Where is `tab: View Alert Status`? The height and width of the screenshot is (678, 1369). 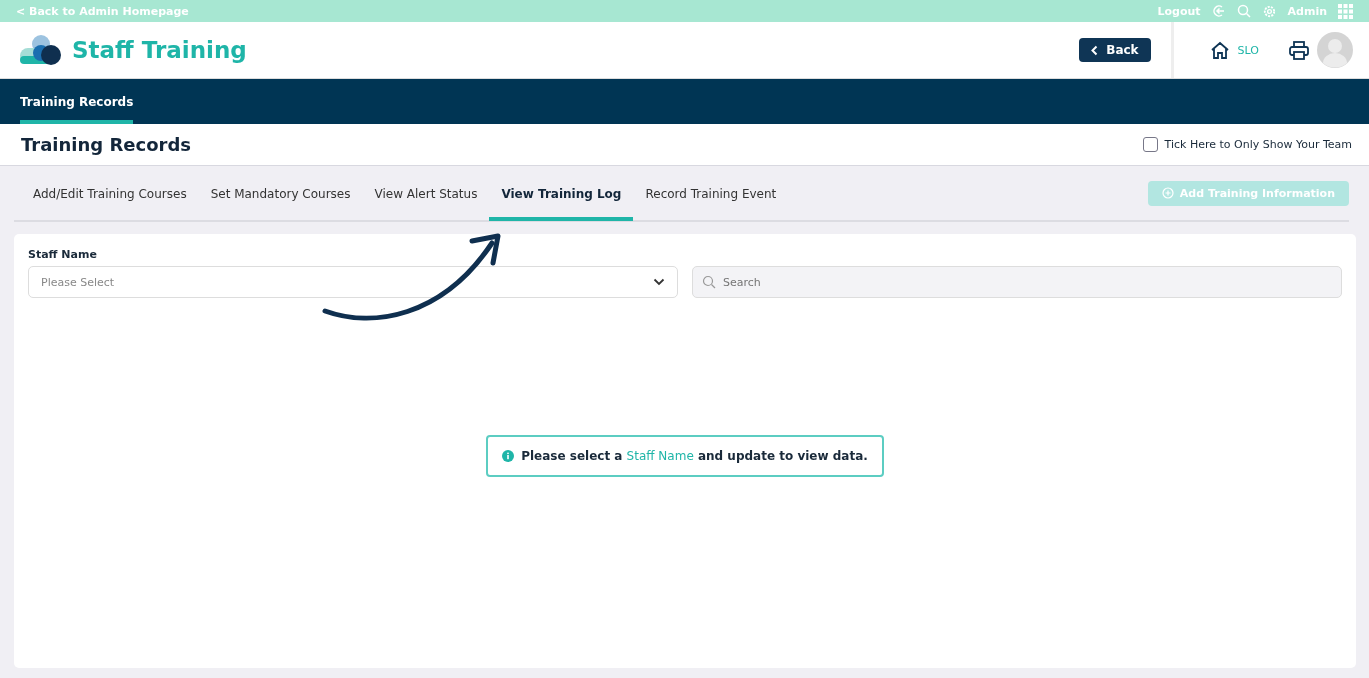 tab: View Alert Status is located at coordinates (426, 194).